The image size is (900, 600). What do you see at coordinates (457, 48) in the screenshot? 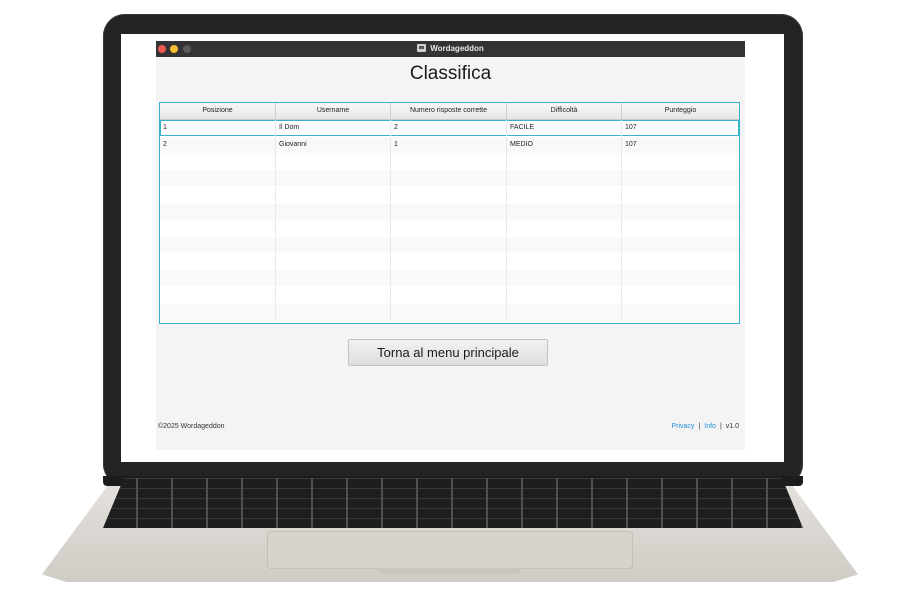
I see `window-title-text: Wordageddon` at bounding box center [457, 48].